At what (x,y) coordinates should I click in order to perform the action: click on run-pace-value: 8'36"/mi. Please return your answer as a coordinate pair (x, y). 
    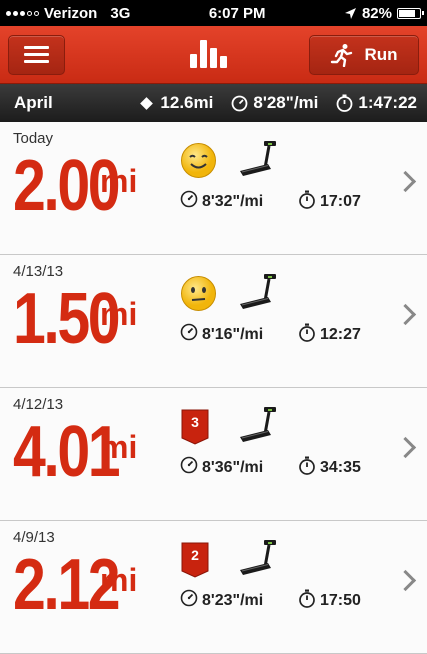
    Looking at the image, I should click on (233, 467).